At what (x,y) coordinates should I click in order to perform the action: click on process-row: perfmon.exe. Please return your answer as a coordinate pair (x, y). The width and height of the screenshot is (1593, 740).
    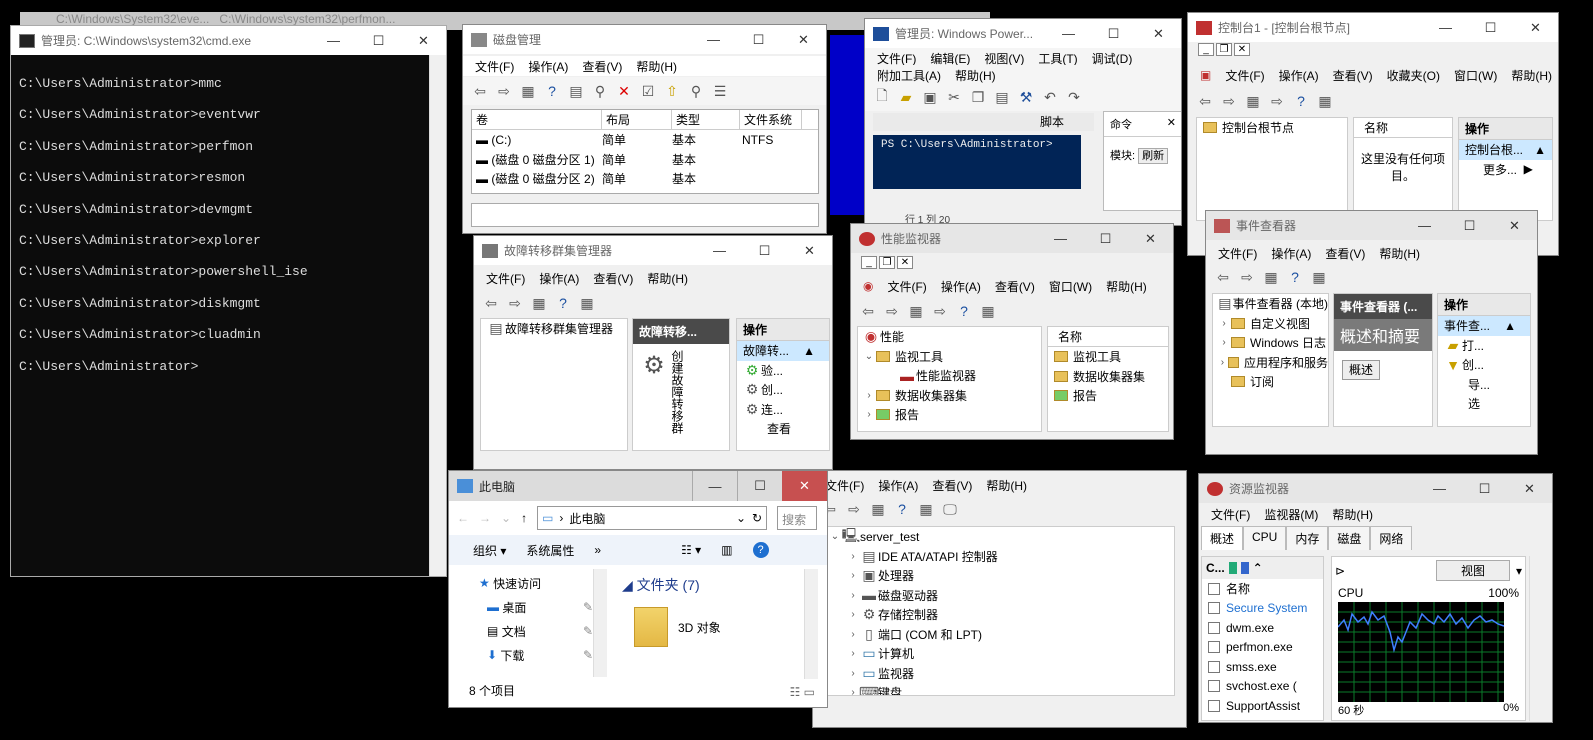
    Looking at the image, I should click on (1262, 648).